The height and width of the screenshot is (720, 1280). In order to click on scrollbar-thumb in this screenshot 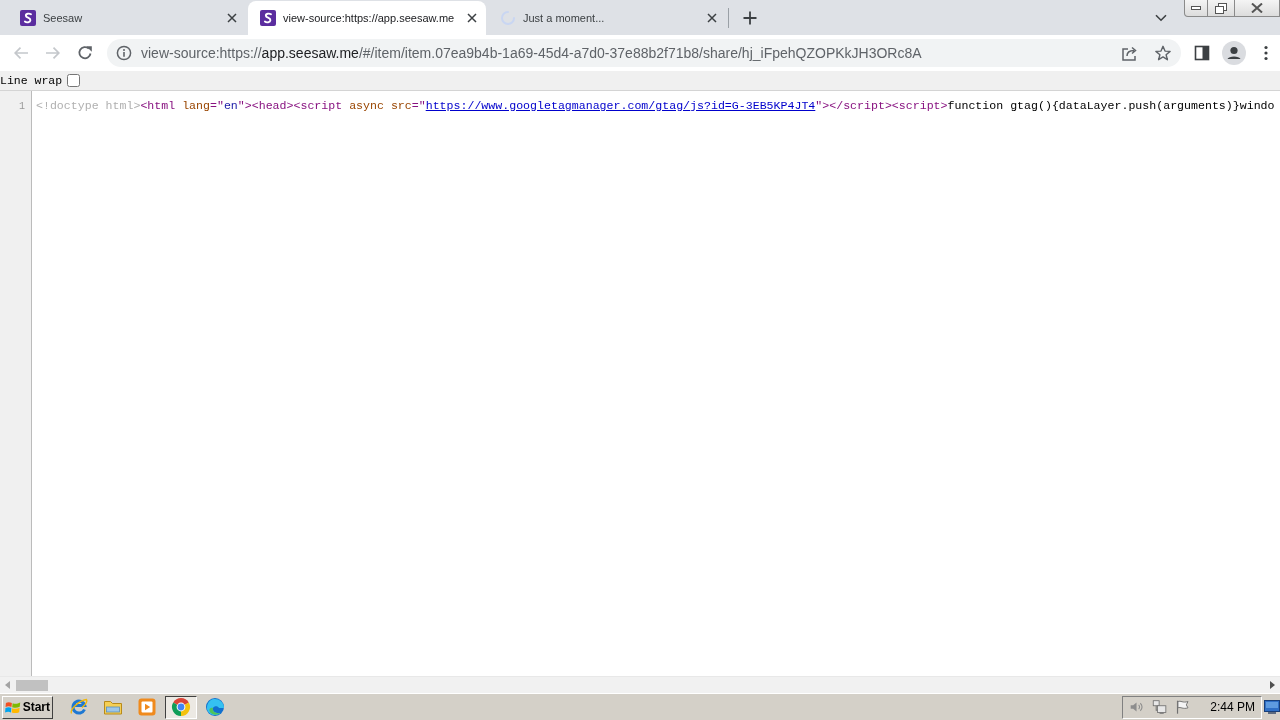, I will do `click(32, 685)`.